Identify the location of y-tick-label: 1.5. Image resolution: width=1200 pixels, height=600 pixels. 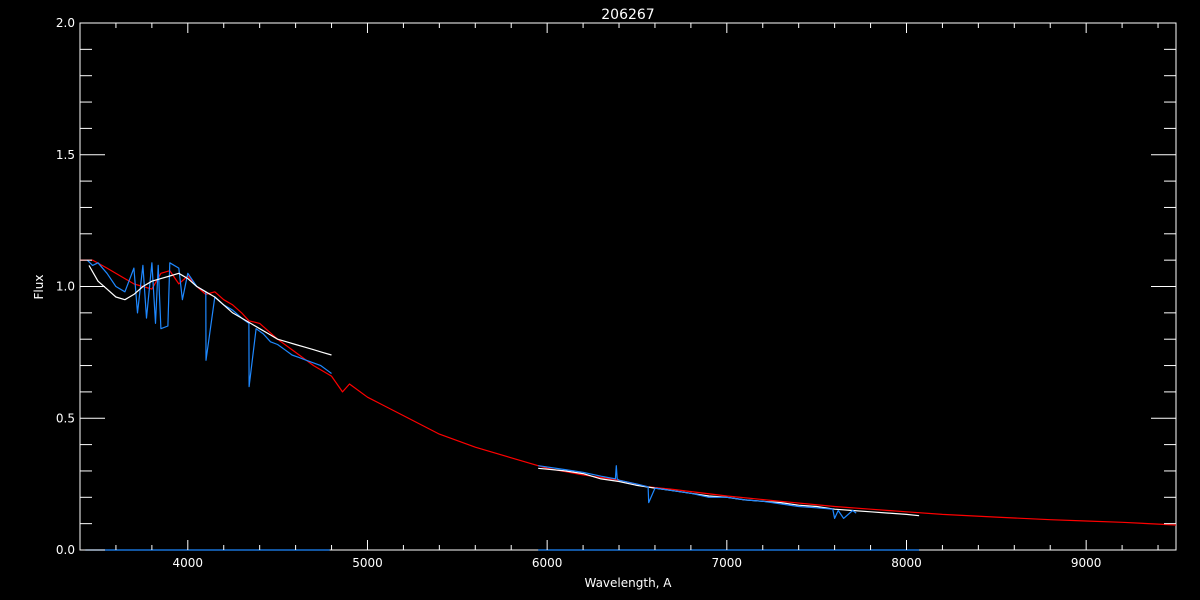
(65, 155).